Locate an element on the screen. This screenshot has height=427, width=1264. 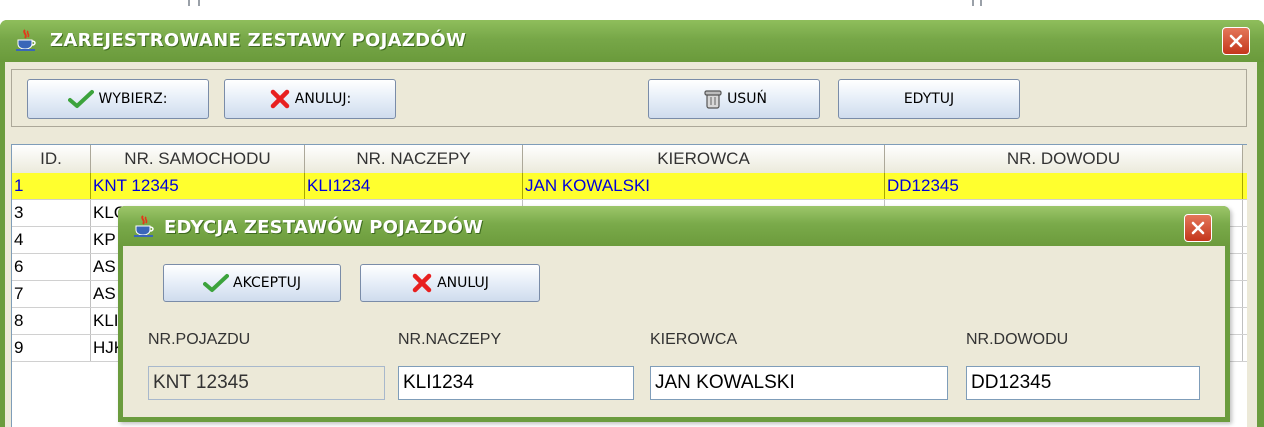
trailer-number-field is located at coordinates (516, 383).